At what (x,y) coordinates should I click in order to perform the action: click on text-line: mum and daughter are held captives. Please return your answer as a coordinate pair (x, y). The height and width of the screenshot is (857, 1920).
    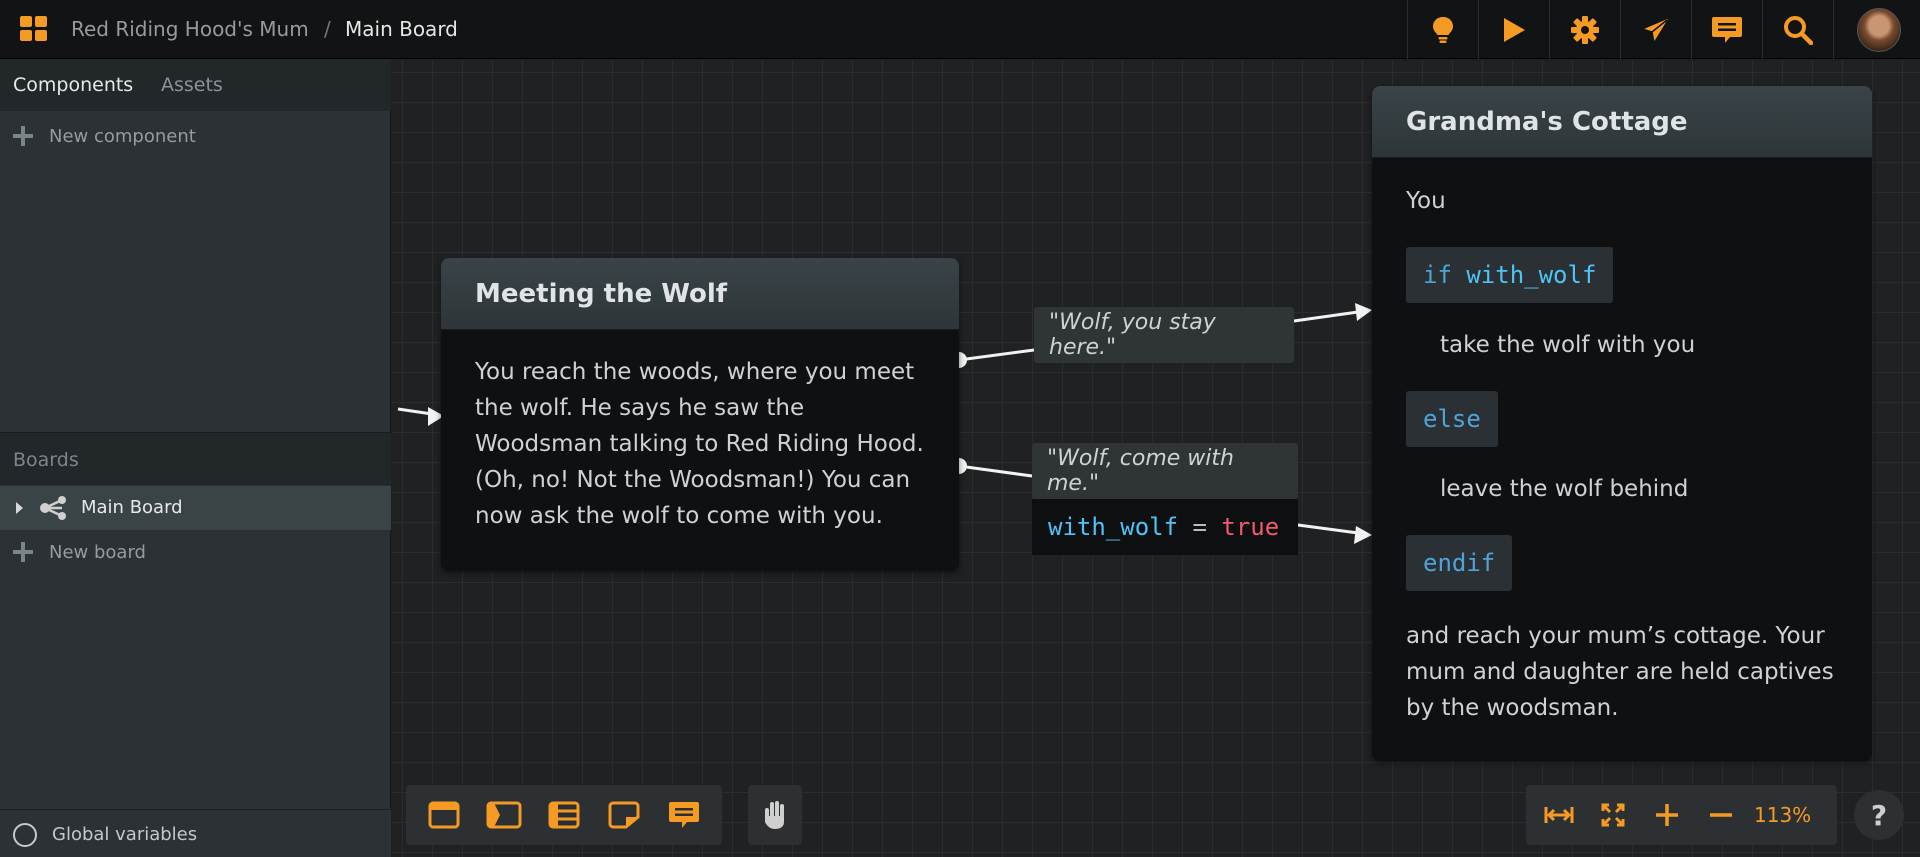
    Looking at the image, I should click on (1620, 672).